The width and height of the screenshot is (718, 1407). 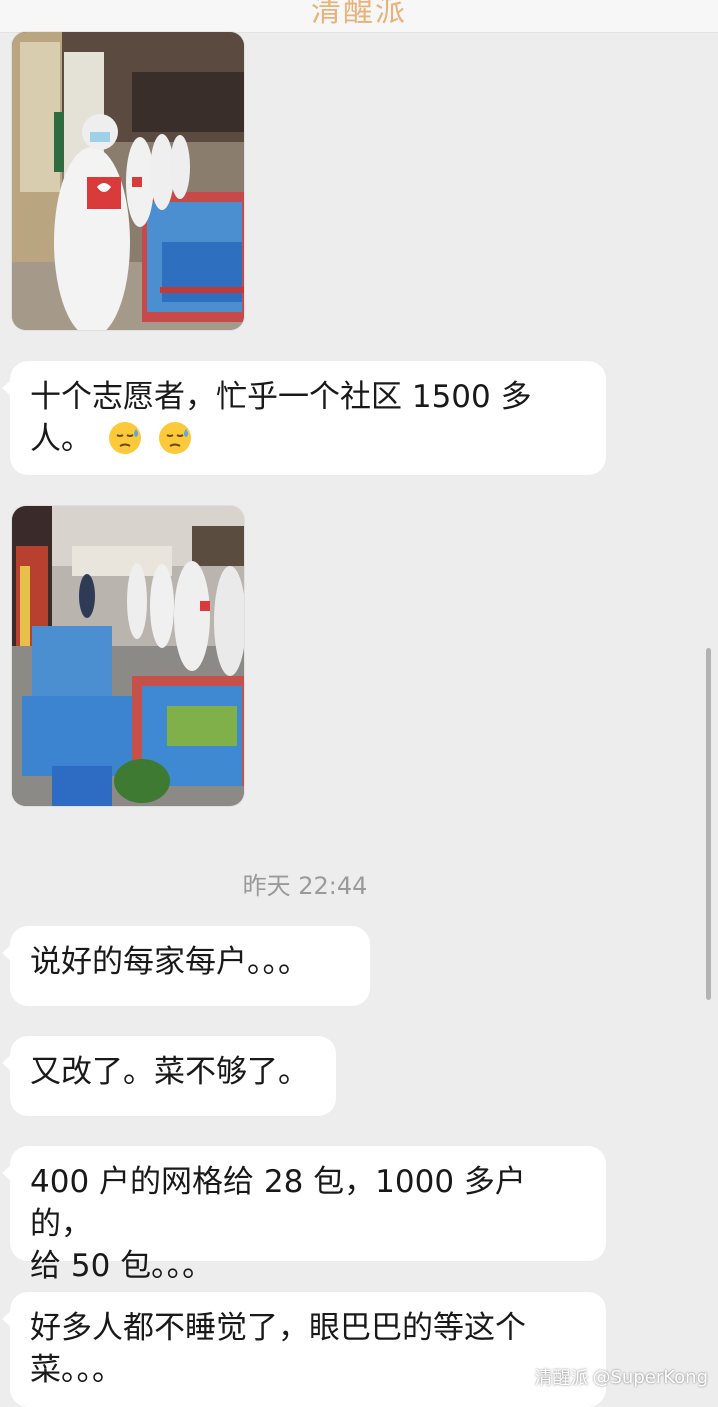 What do you see at coordinates (305, 886) in the screenshot?
I see `message-timestamp: 昨天 22:44` at bounding box center [305, 886].